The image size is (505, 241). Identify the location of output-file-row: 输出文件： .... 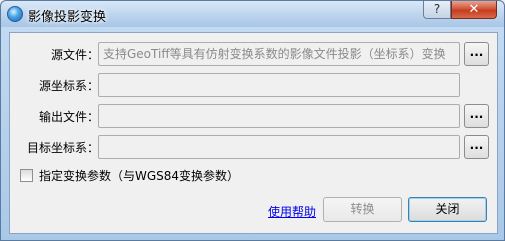
(254, 116).